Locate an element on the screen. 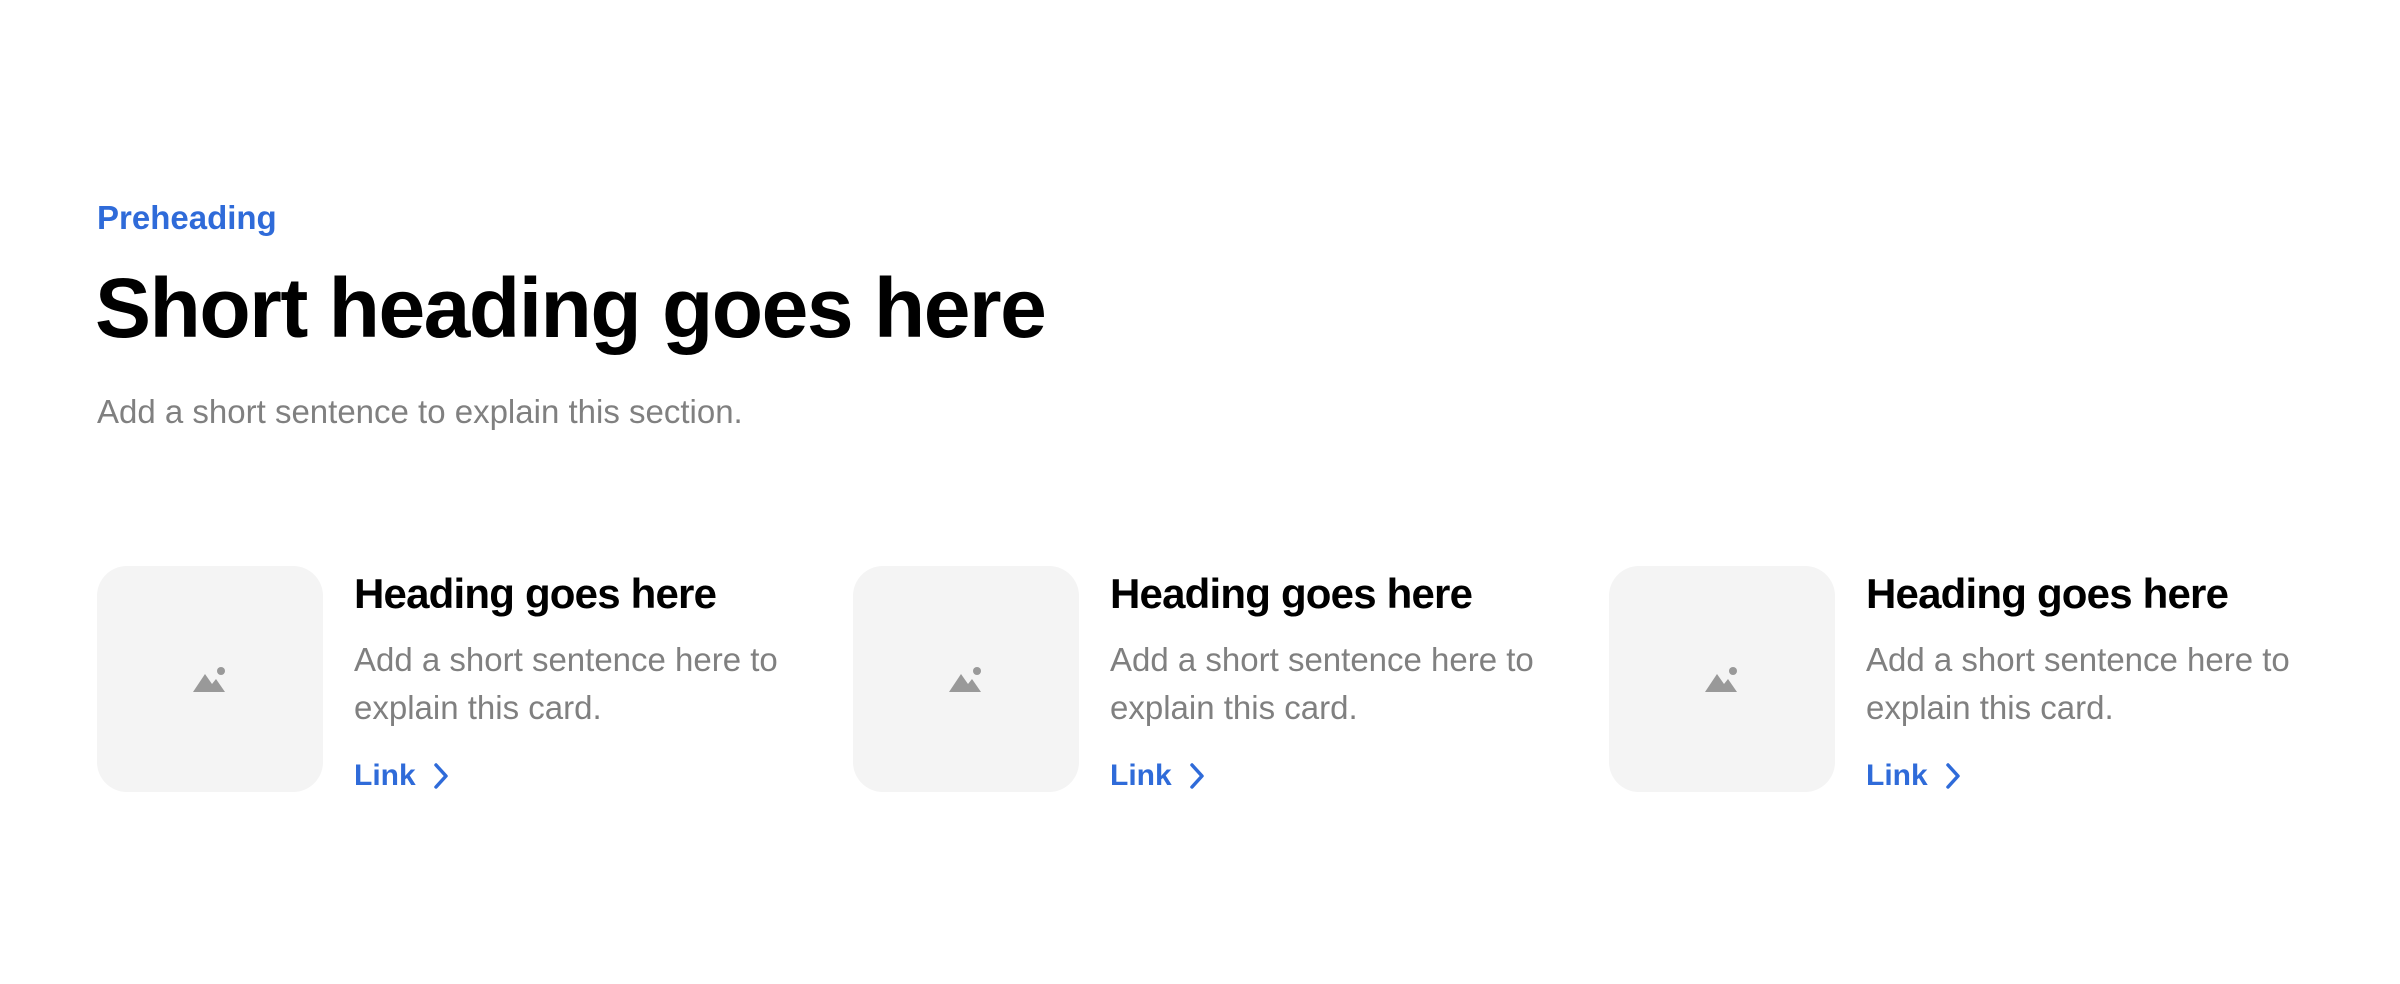 The image size is (2400, 984). section-heading: Short heading goes here is located at coordinates (571, 308).